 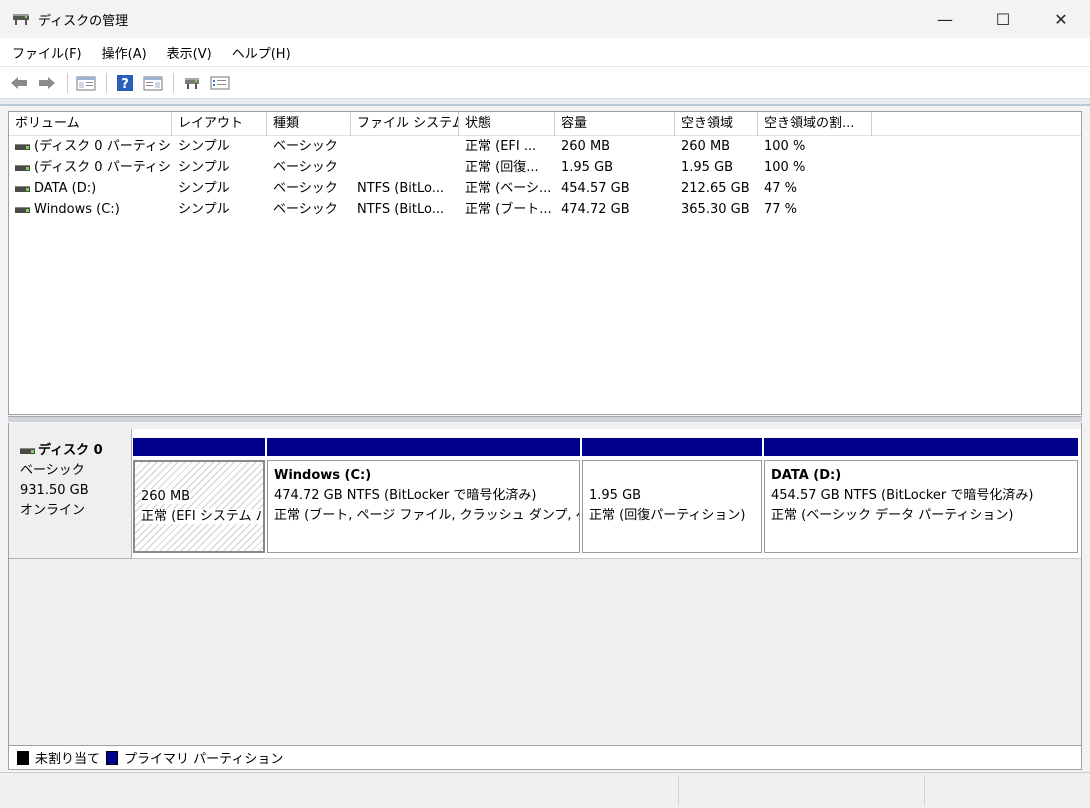 What do you see at coordinates (220, 83) in the screenshot?
I see `properties-icon` at bounding box center [220, 83].